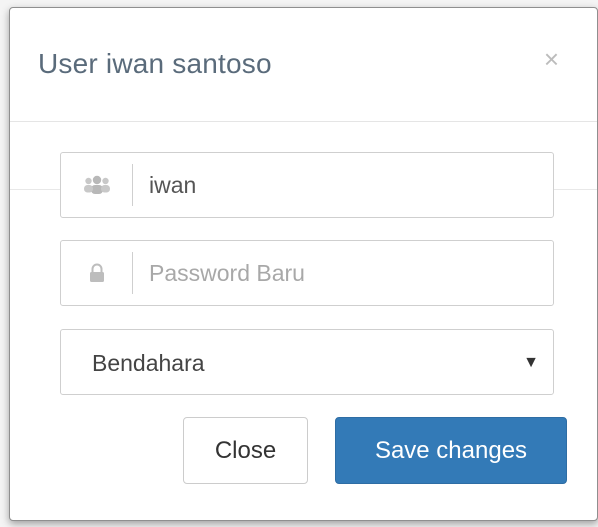 The width and height of the screenshot is (598, 527). Describe the element at coordinates (551, 59) in the screenshot. I see `close-icon: ×` at that location.